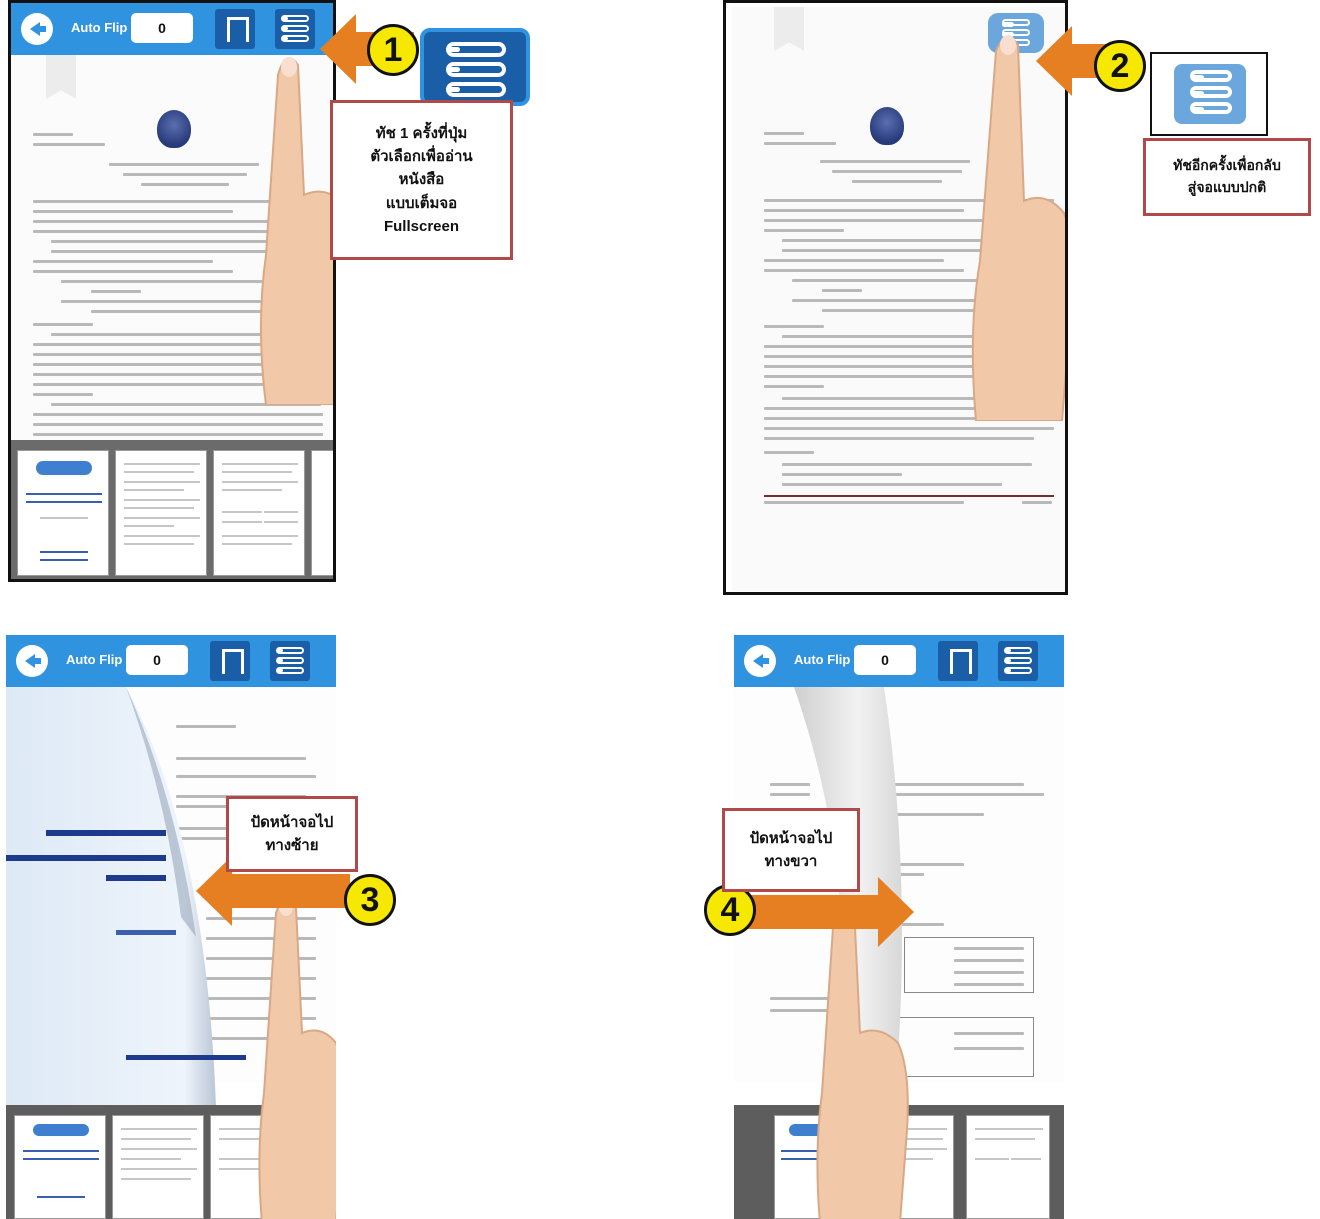  Describe the element at coordinates (111, 897) in the screenshot. I see `page-curl-left` at that location.